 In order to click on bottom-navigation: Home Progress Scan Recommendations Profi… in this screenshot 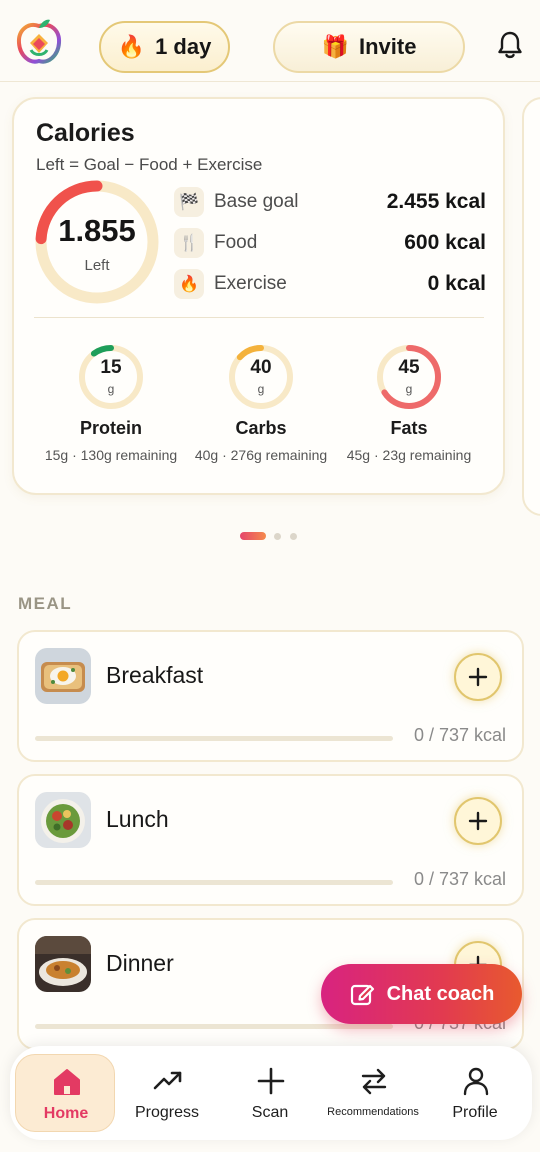, I will do `click(271, 1093)`.